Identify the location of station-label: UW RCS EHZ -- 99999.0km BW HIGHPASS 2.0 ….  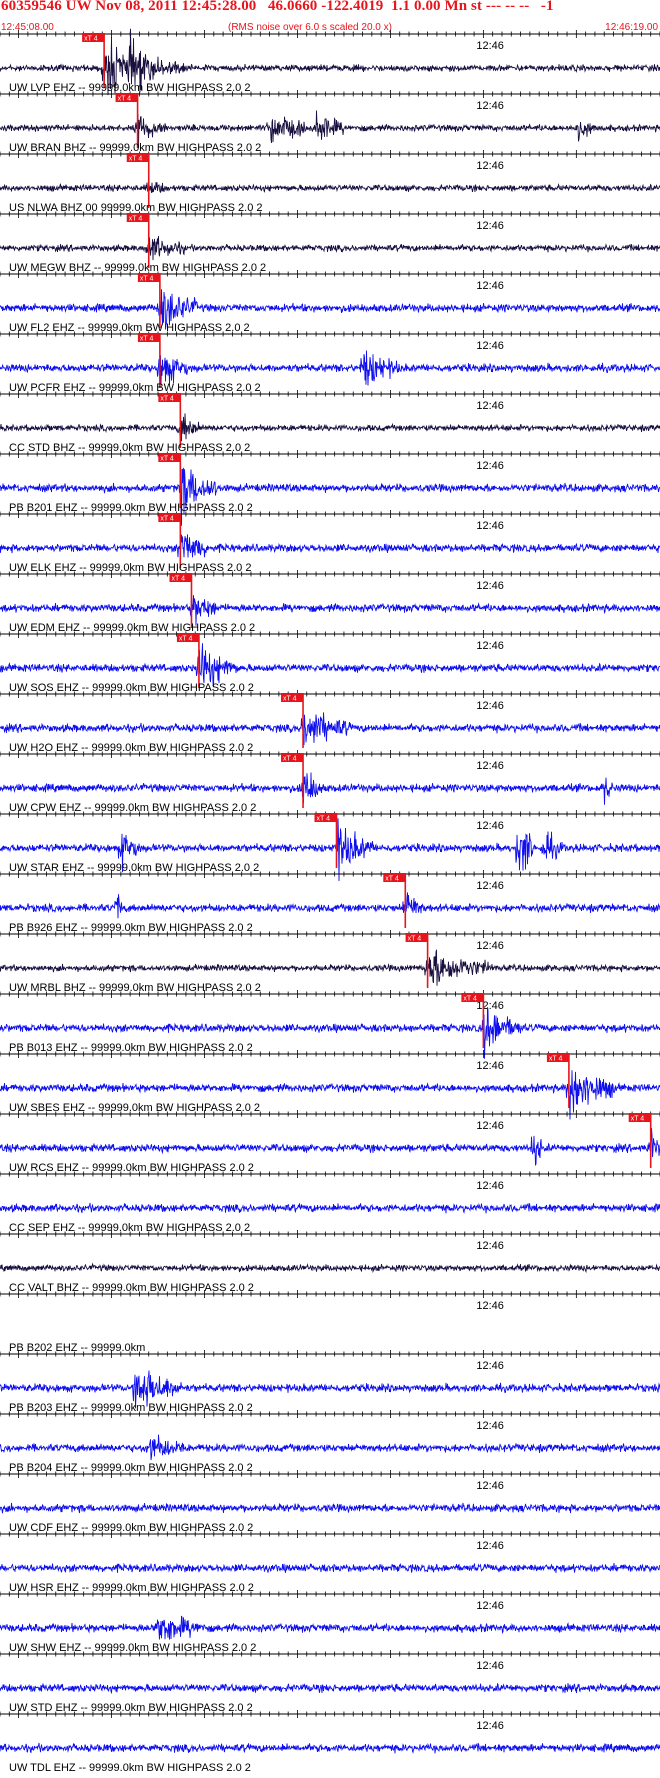
(131, 1168).